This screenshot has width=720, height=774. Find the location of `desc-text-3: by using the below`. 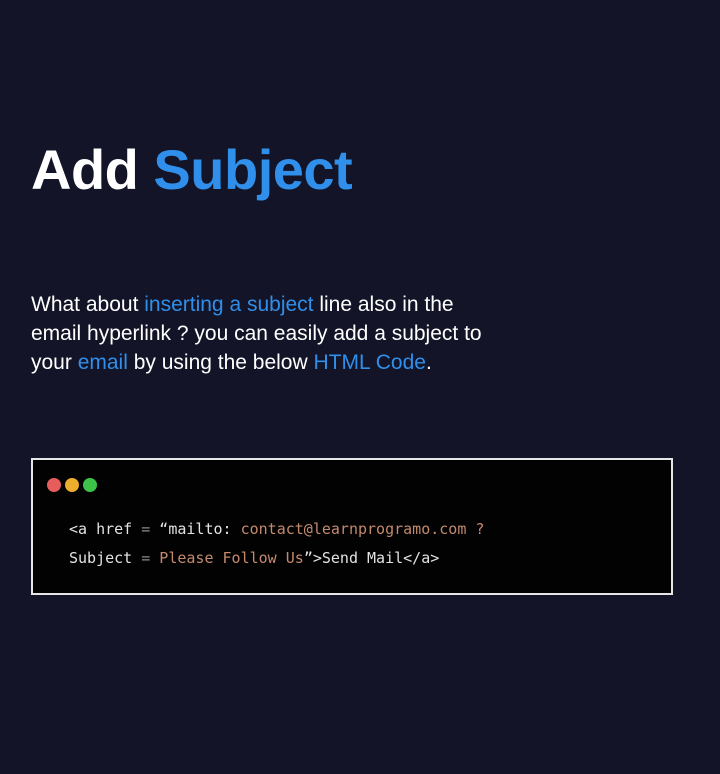

desc-text-3: by using the below is located at coordinates (220, 362).